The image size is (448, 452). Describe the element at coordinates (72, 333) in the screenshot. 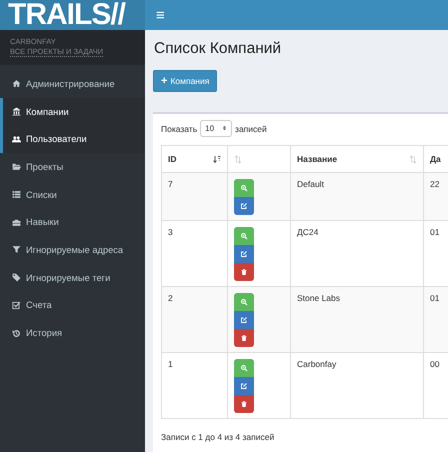

I see `sidebar-item: История` at that location.